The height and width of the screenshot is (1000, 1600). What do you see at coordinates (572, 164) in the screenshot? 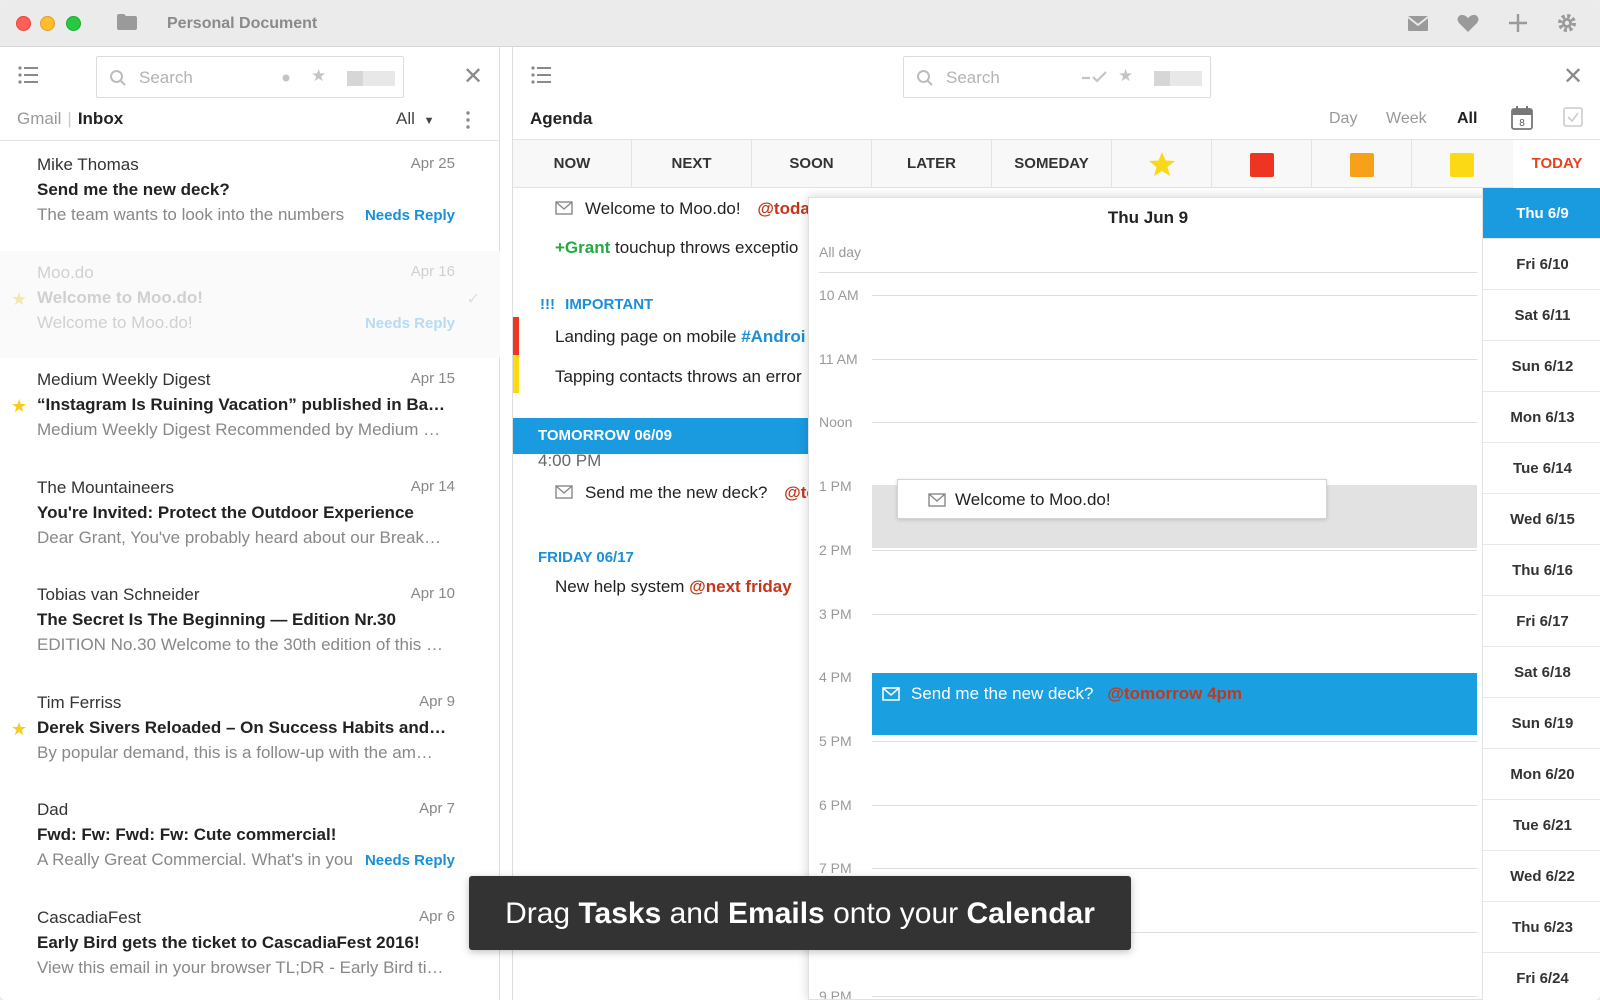
I see `filter-now: NOW` at bounding box center [572, 164].